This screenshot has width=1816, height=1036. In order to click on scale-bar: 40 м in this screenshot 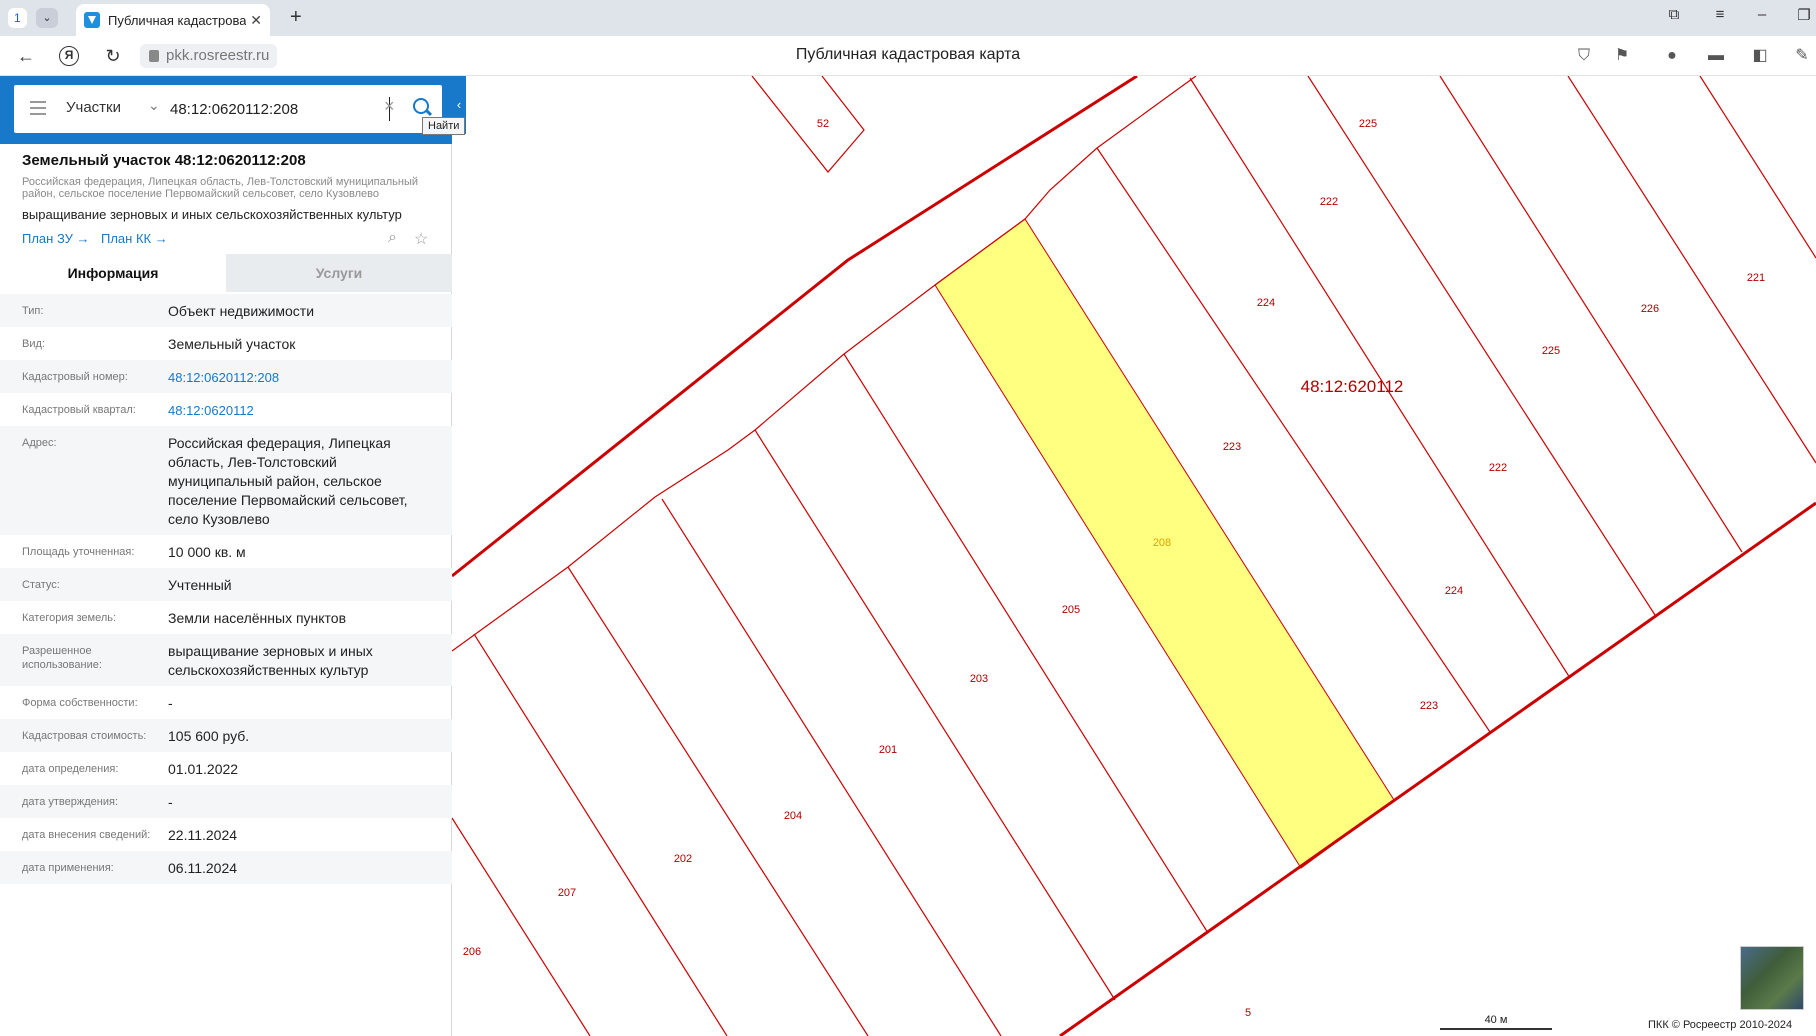, I will do `click(1496, 1022)`.